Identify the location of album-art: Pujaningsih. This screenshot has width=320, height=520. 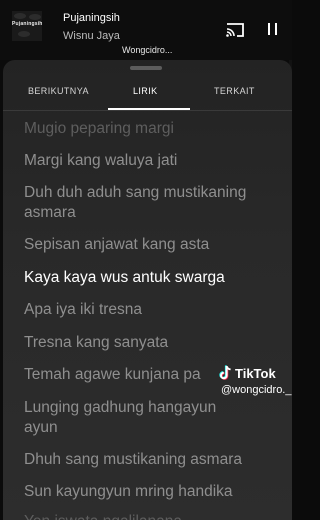
(27, 26).